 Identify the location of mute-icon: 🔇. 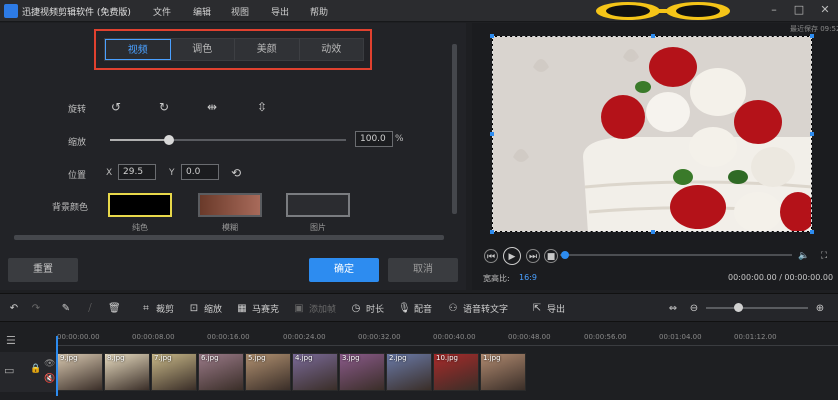
(49, 379).